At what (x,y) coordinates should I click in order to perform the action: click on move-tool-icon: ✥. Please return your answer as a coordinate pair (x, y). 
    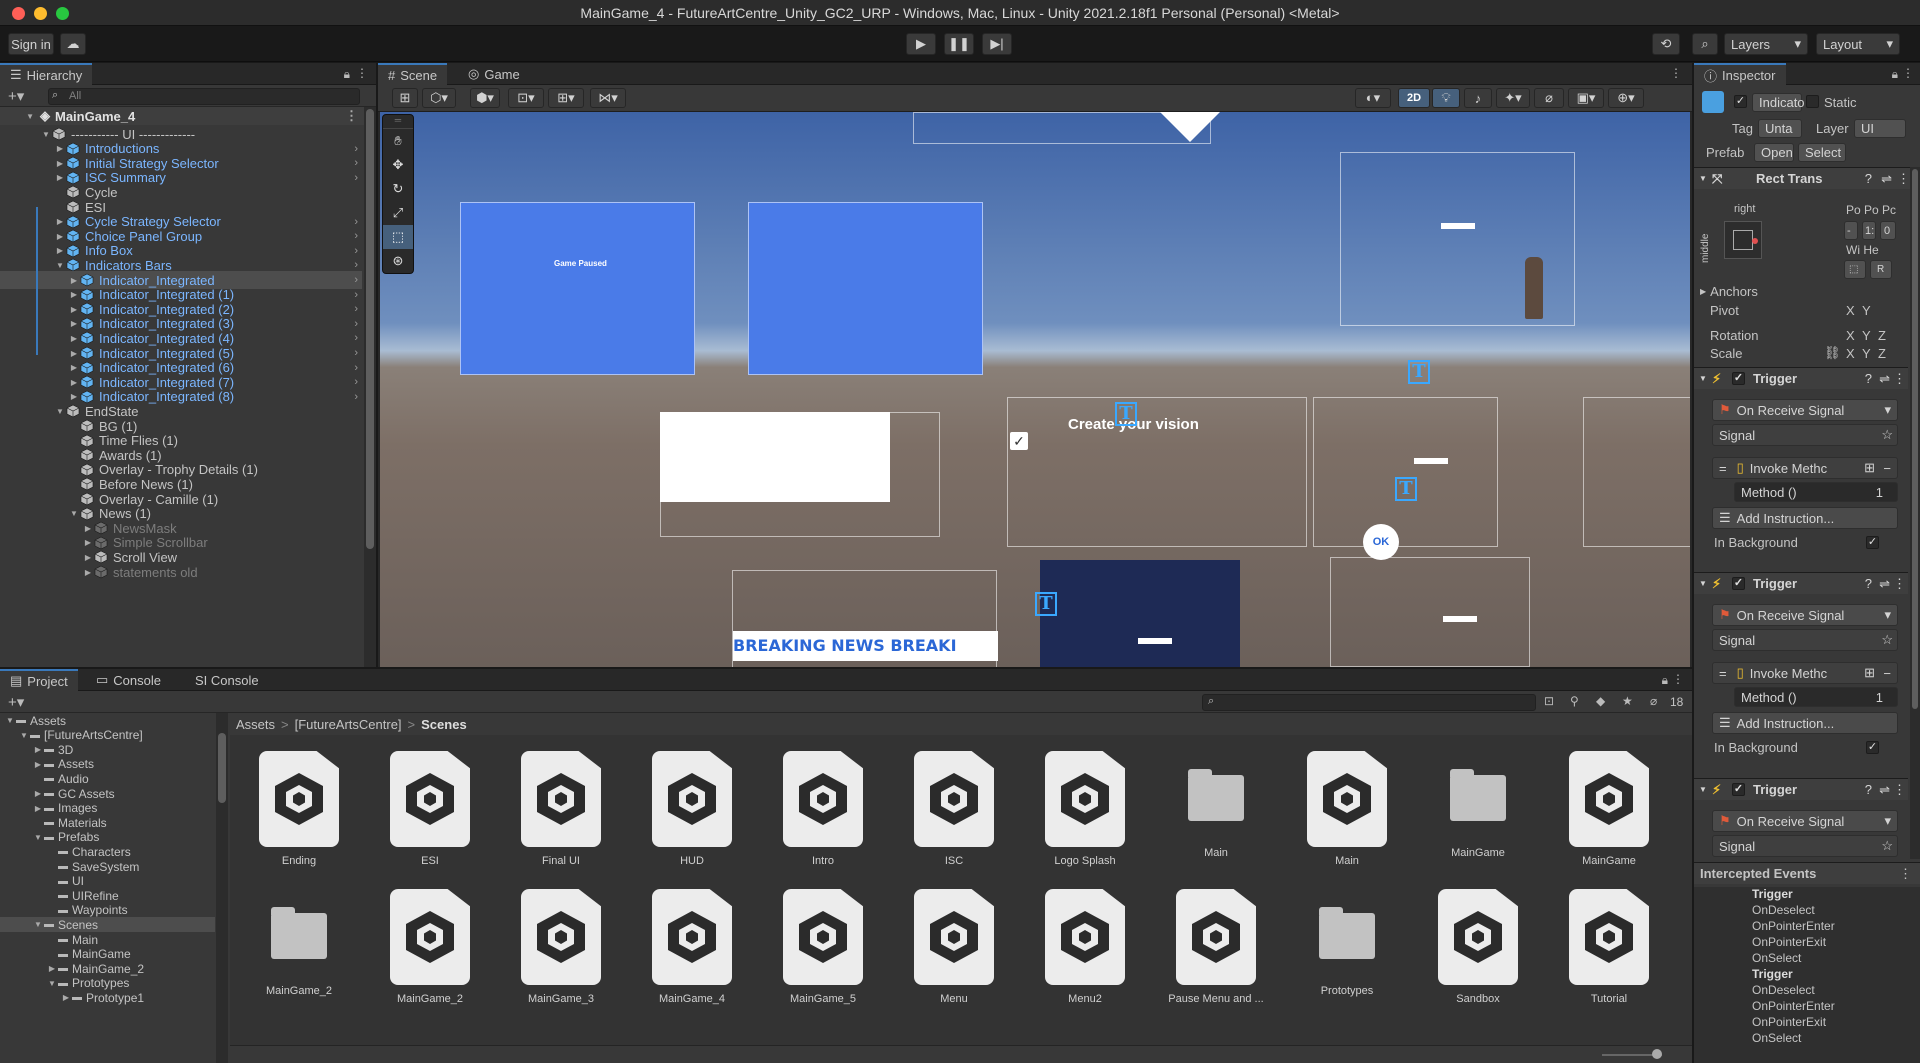
    Looking at the image, I should click on (398, 165).